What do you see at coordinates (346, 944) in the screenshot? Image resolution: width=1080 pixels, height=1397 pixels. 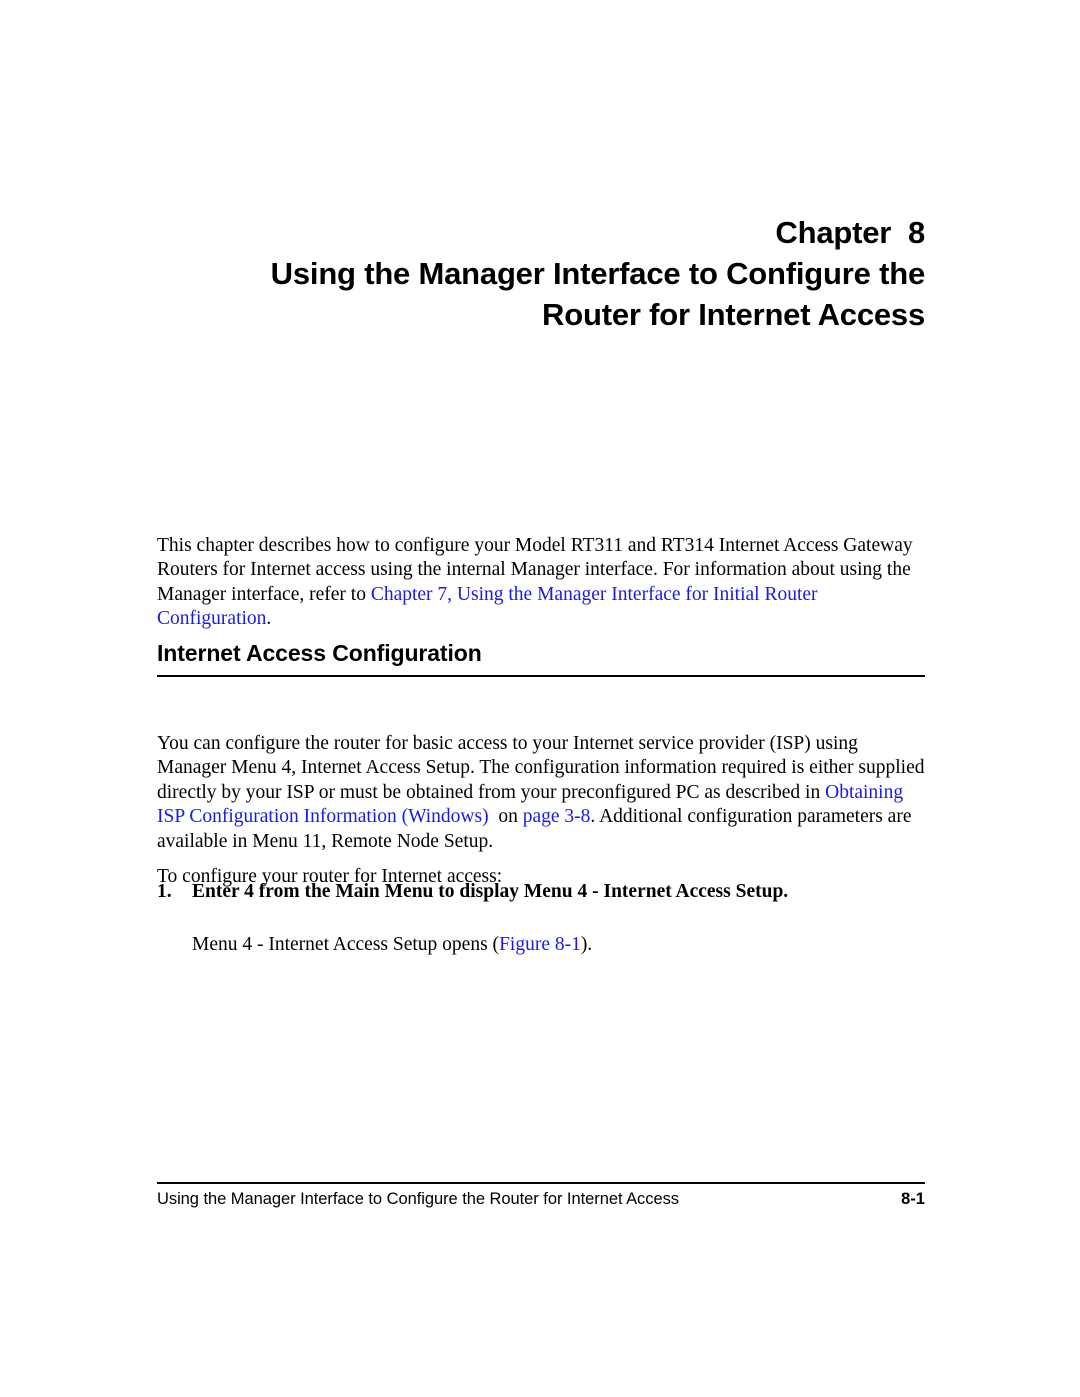 I see `step-sub-text-1: Menu 4 - Internet Access Setup opens (` at bounding box center [346, 944].